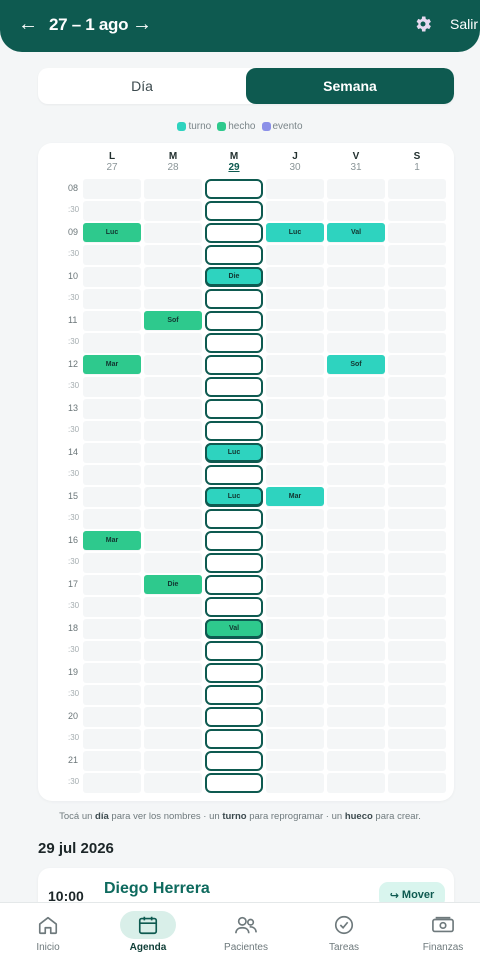  I want to click on day-header: M 28, so click(173, 162).